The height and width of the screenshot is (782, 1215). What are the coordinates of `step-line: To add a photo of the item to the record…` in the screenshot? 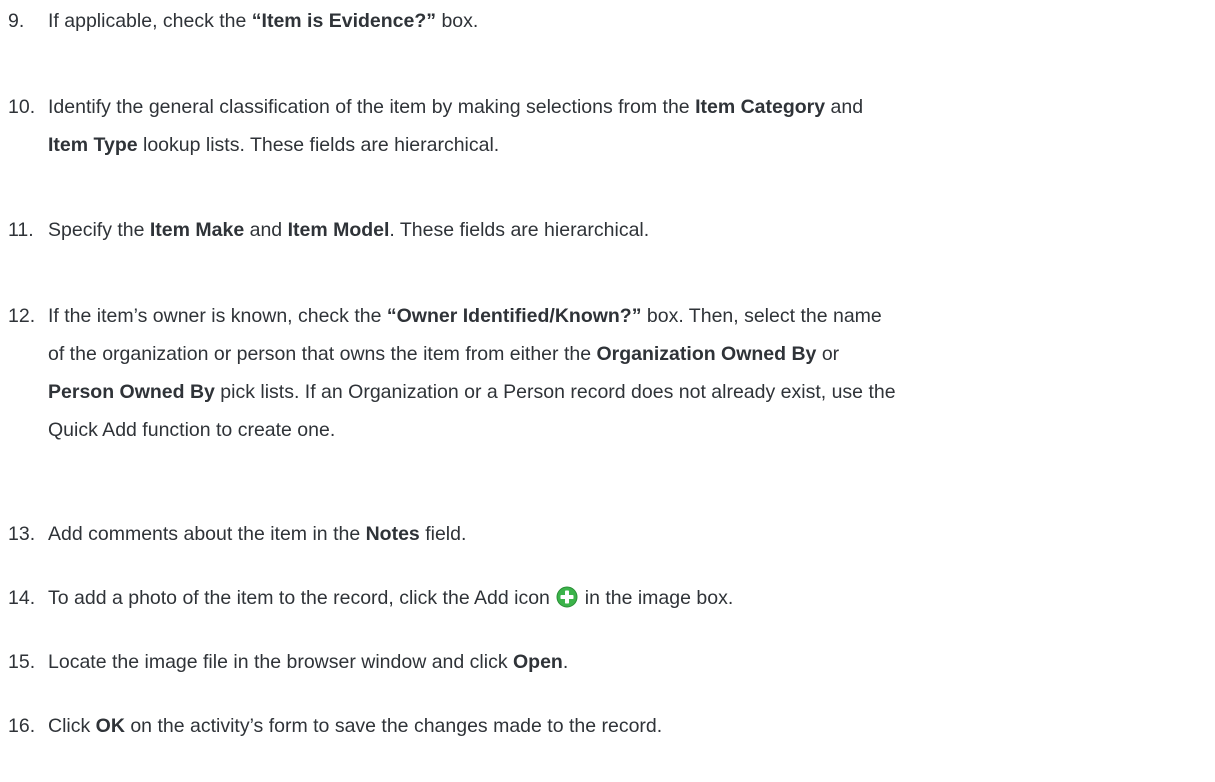 It's located at (618, 598).